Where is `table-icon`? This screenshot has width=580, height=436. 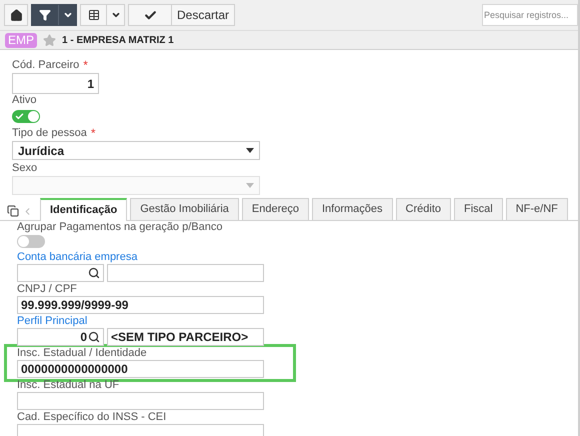 table-icon is located at coordinates (94, 15).